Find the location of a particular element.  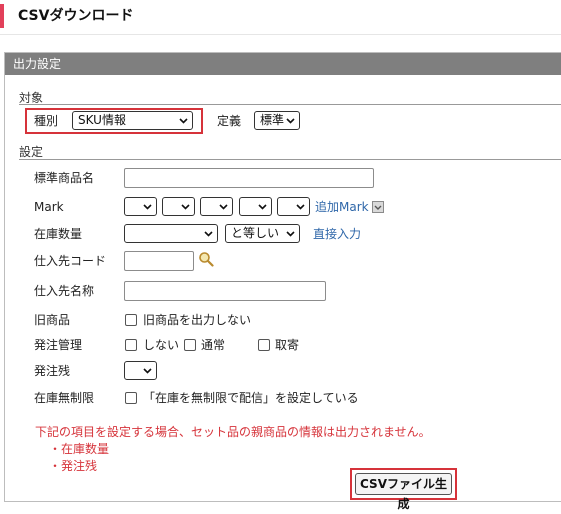

definition-select-value: 標準 is located at coordinates (272, 120).